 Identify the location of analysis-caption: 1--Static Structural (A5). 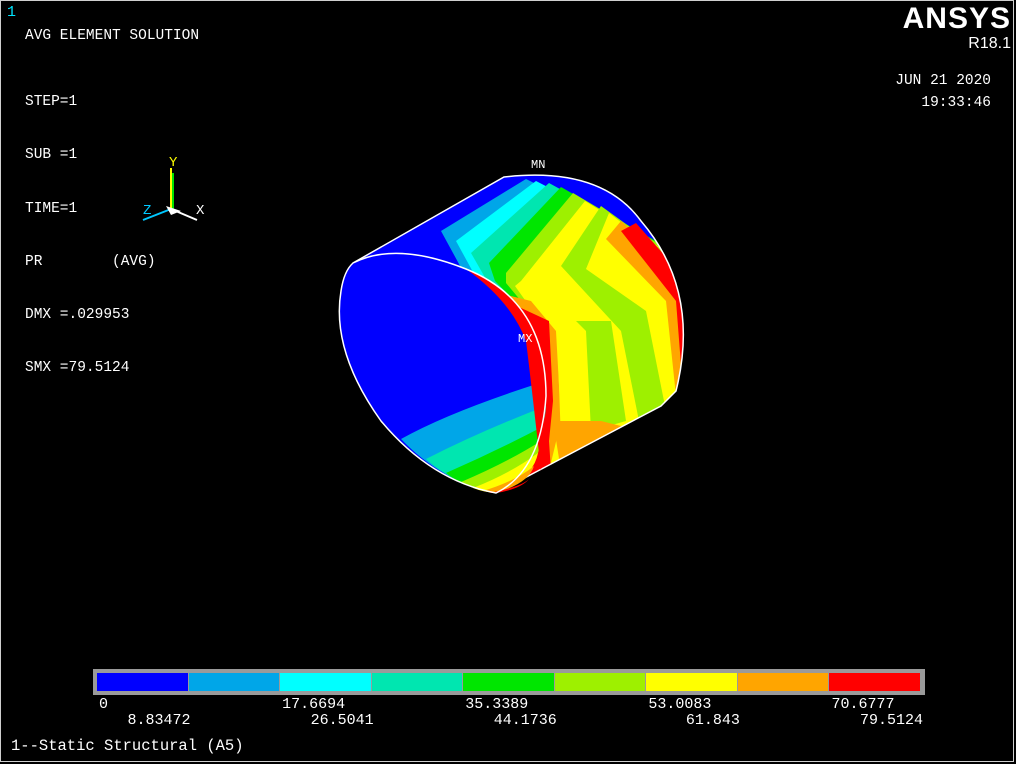
(127, 746).